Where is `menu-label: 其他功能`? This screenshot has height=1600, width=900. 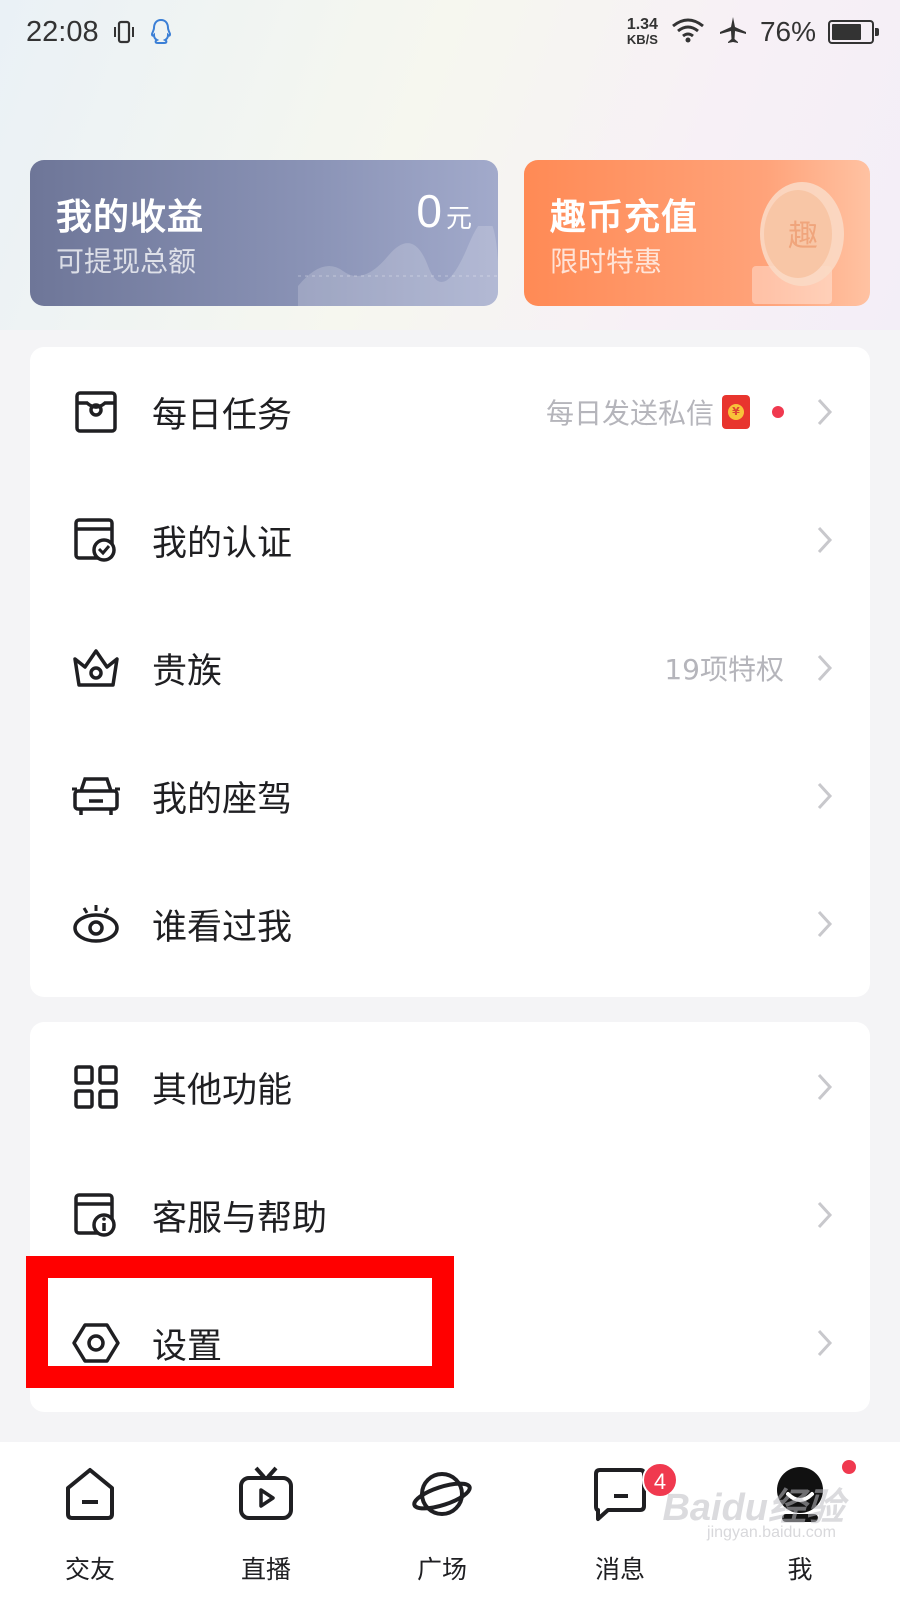
menu-label: 其他功能 is located at coordinates (222, 1090).